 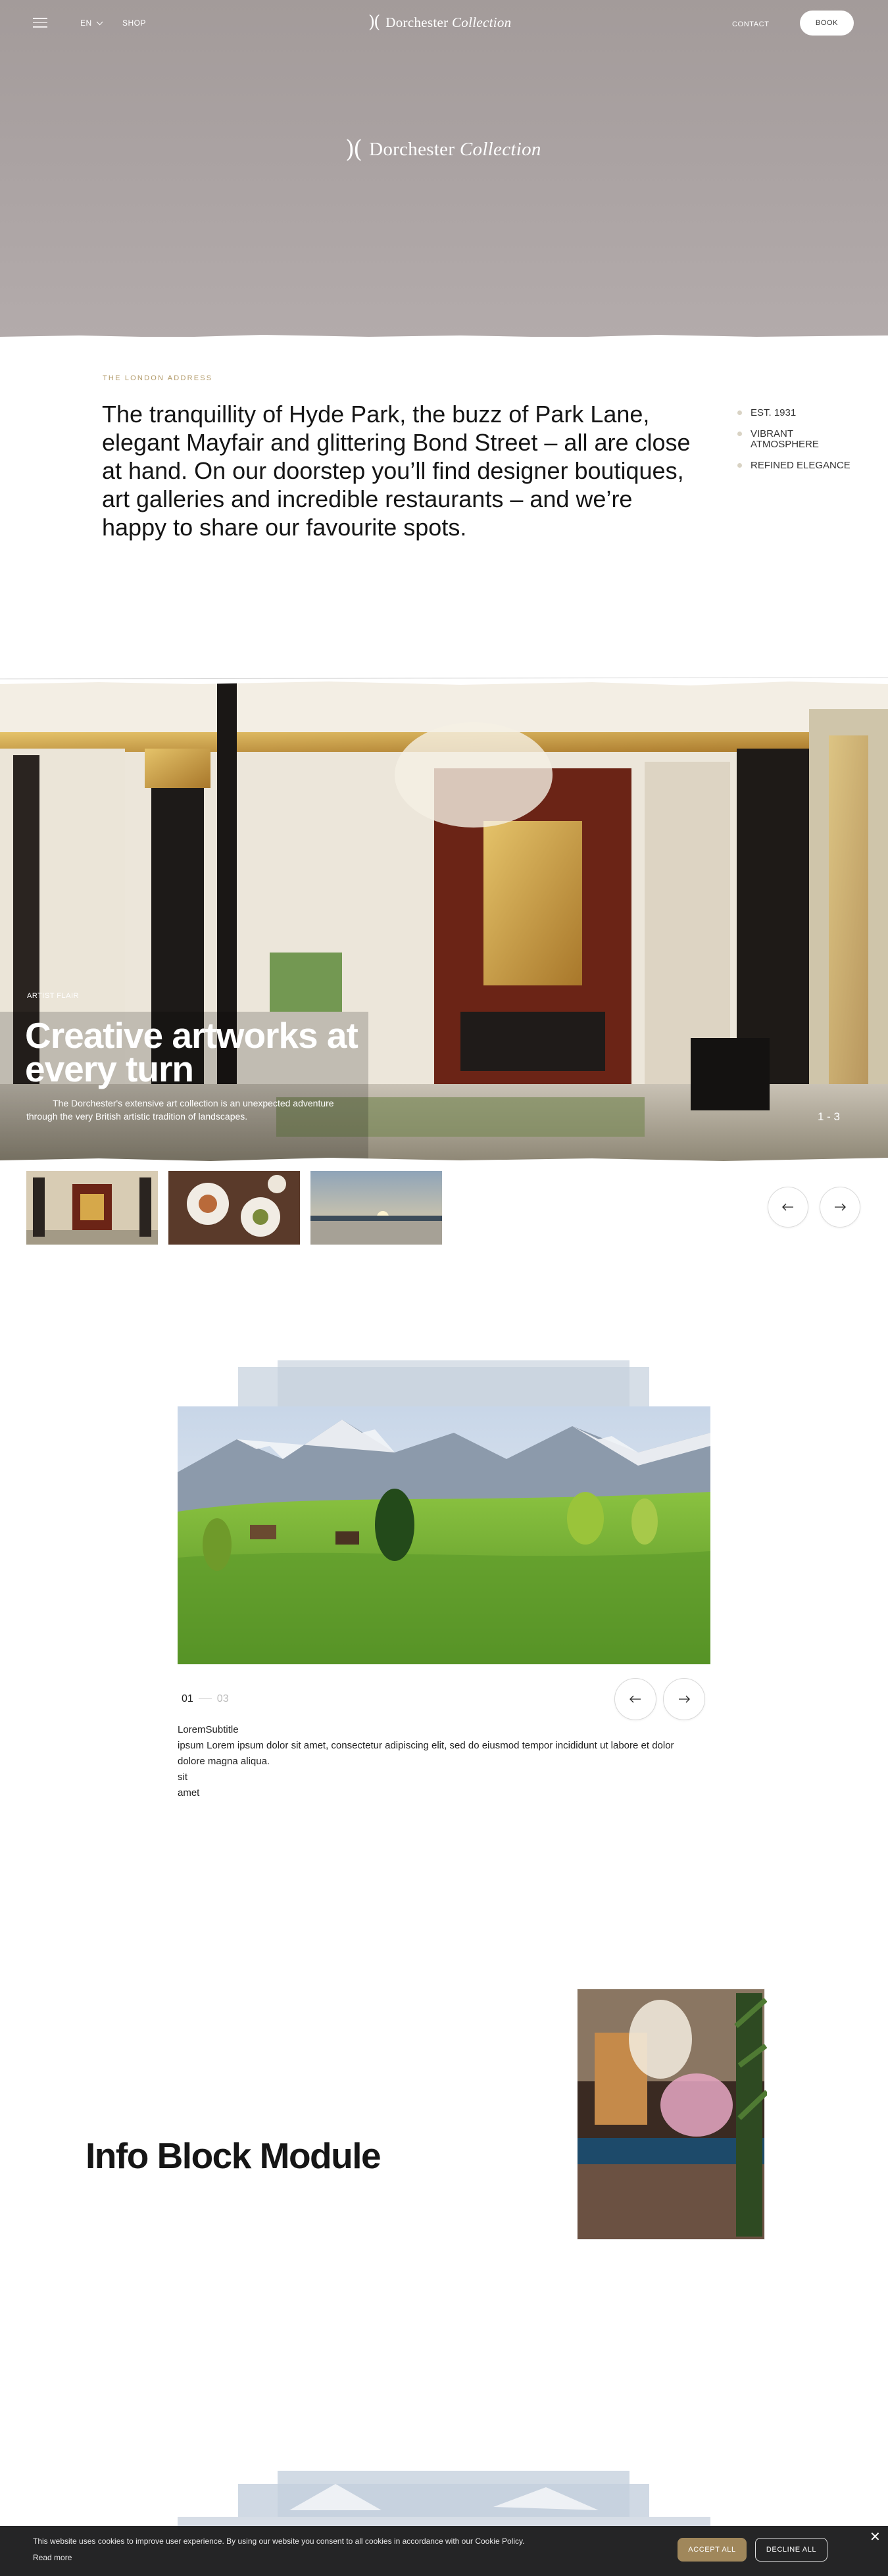 I want to click on header-logo: )( Dorchester Collection, so click(x=439, y=22).